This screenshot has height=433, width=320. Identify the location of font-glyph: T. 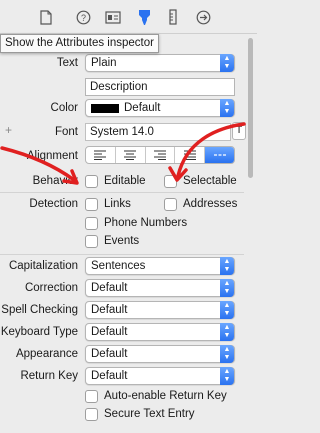
(239, 130).